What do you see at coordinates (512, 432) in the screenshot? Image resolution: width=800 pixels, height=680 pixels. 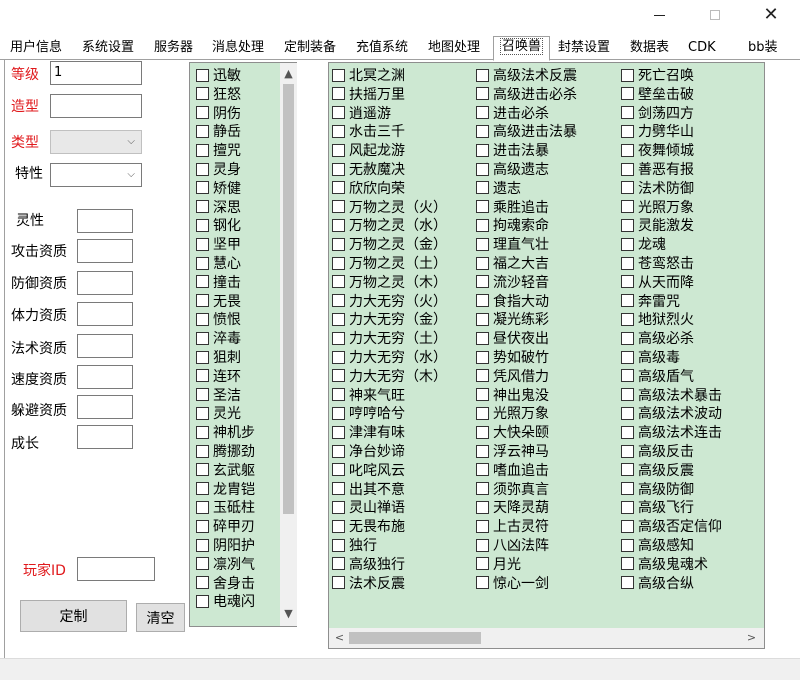 I see `skill-checkbox: 大快朵颐` at bounding box center [512, 432].